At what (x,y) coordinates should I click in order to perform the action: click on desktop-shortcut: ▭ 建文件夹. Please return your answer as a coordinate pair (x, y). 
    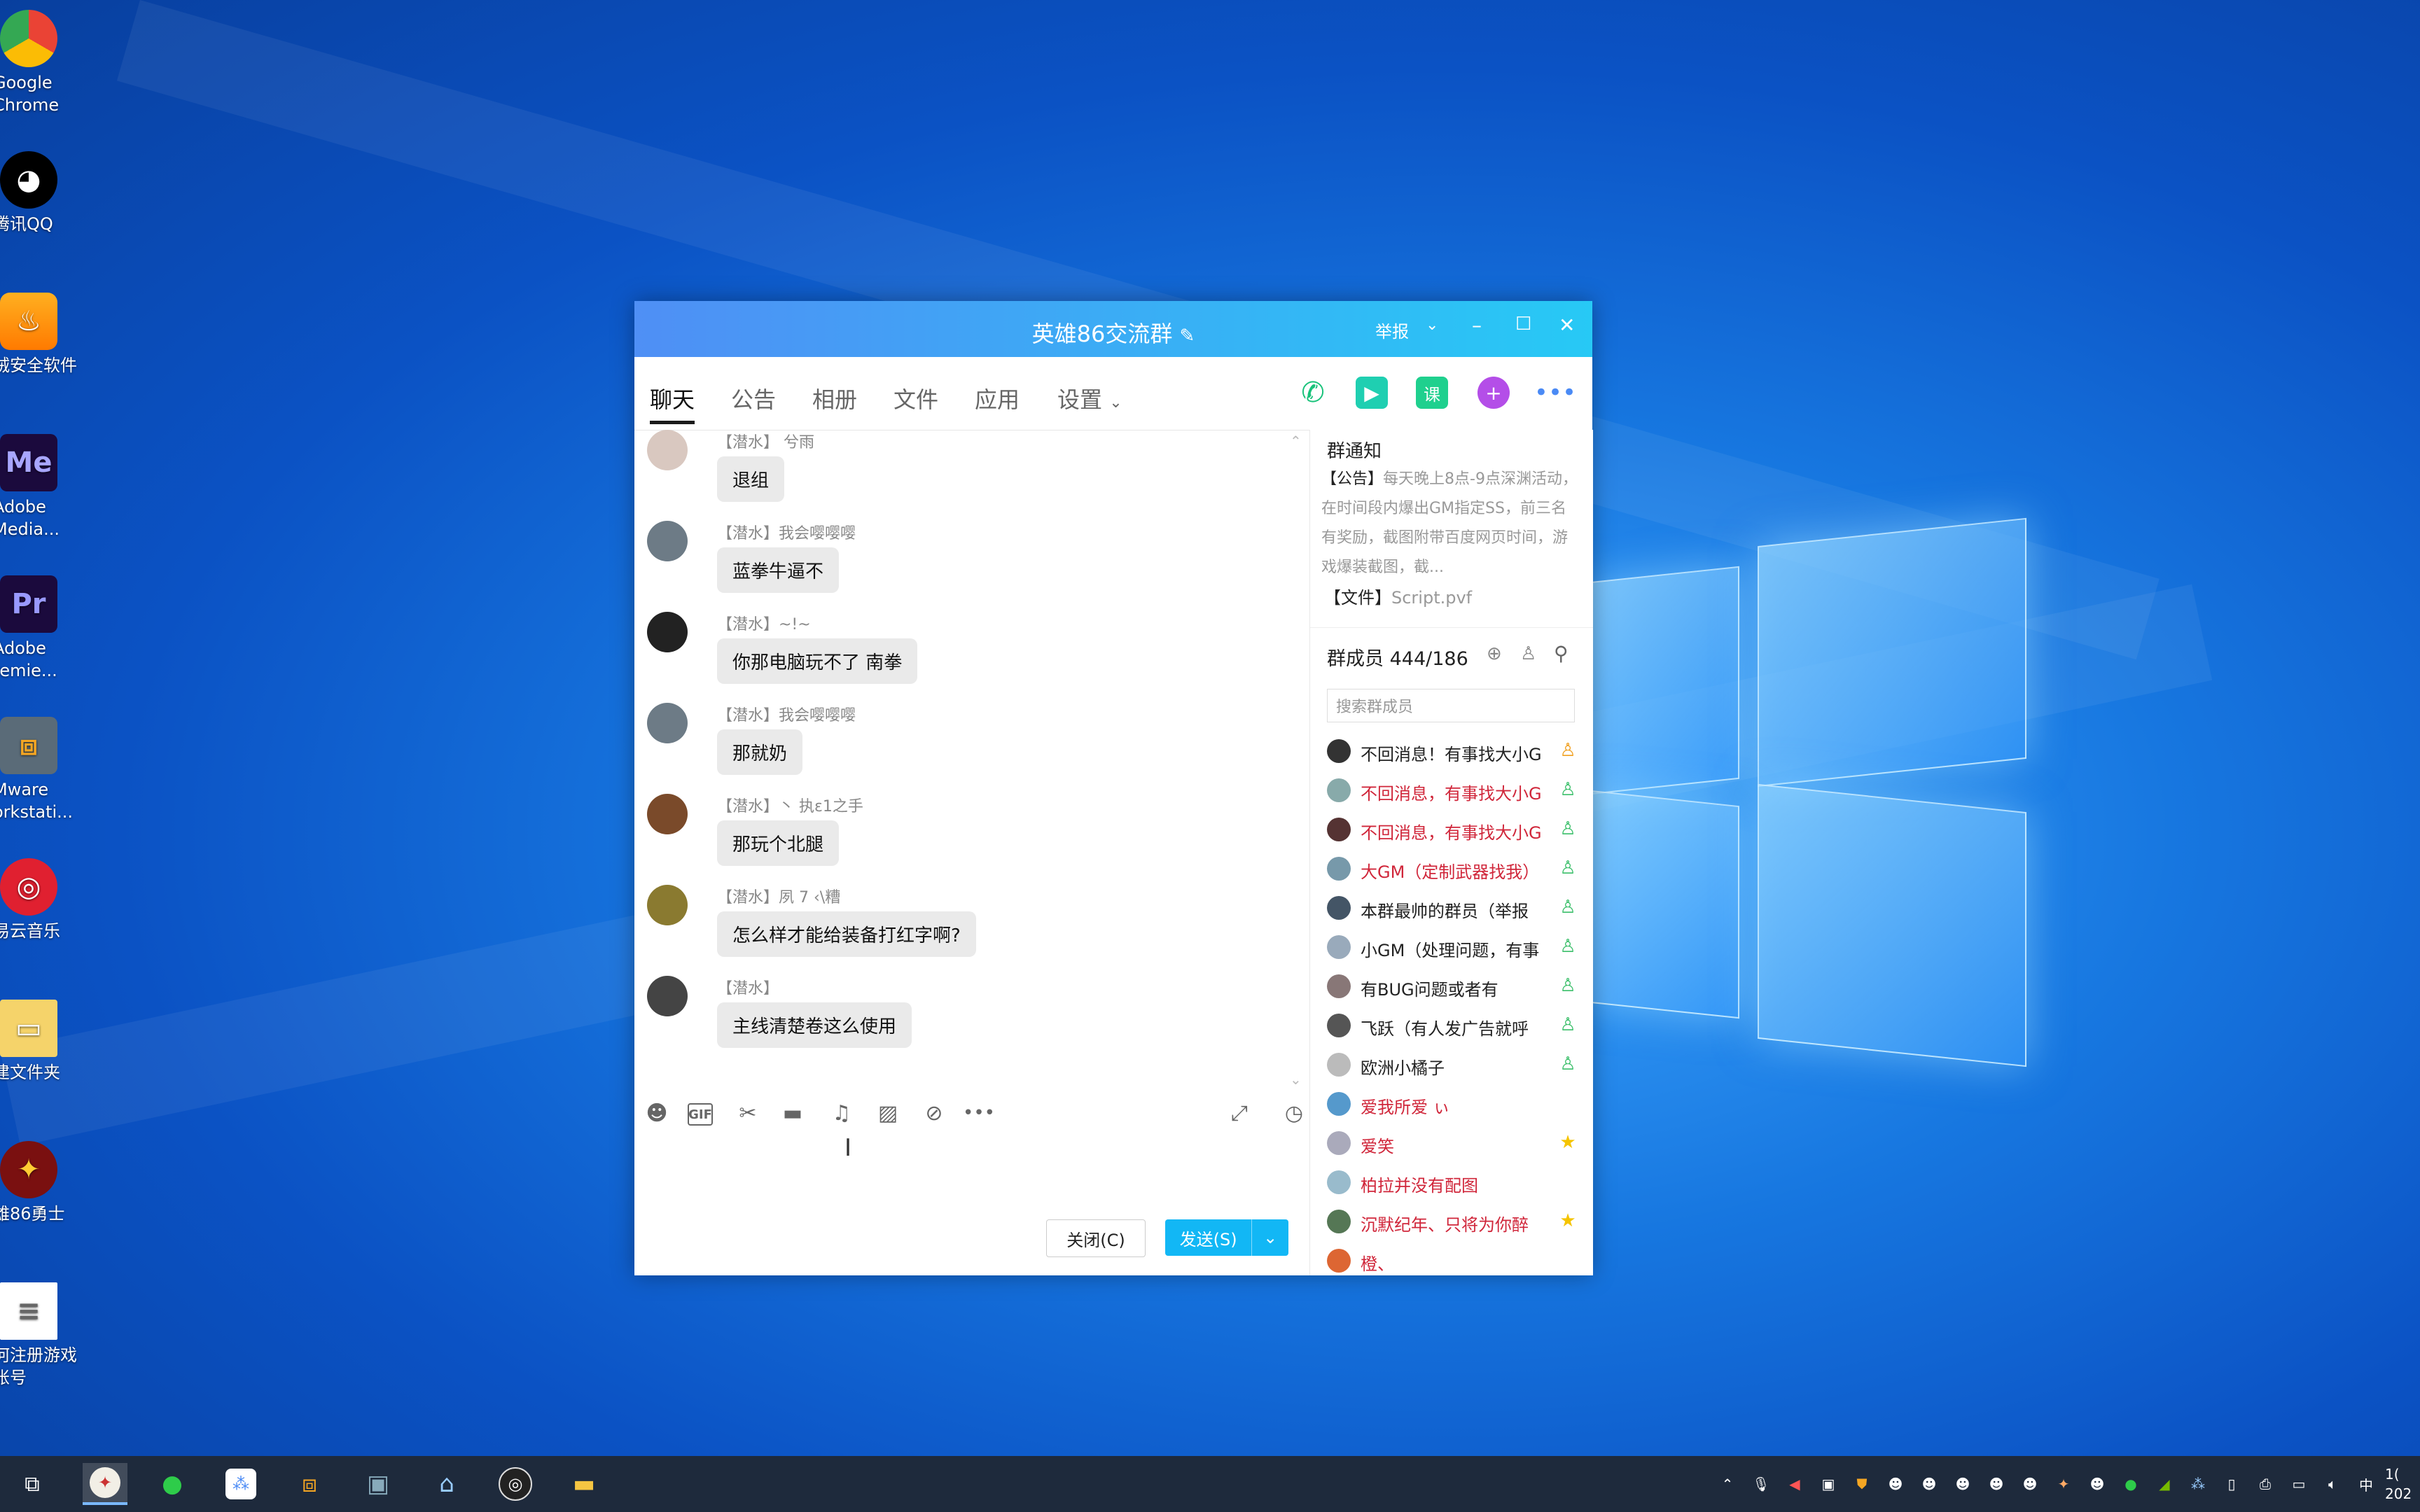
    Looking at the image, I should click on (38, 1042).